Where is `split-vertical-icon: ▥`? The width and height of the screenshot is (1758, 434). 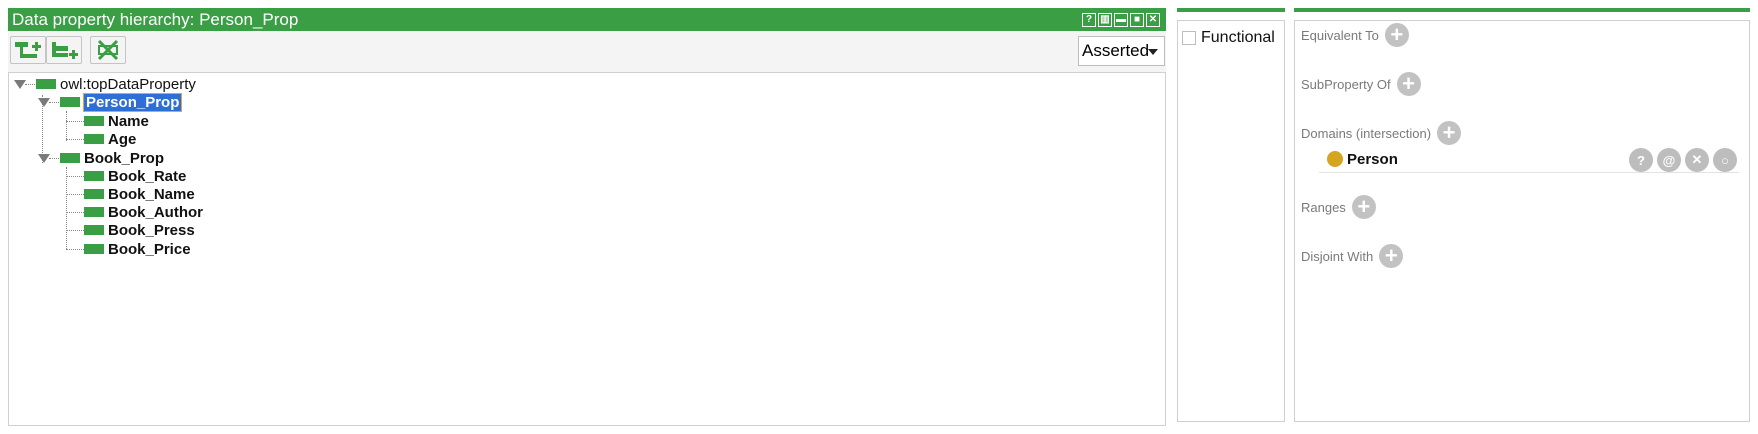 split-vertical-icon: ▥ is located at coordinates (1105, 19).